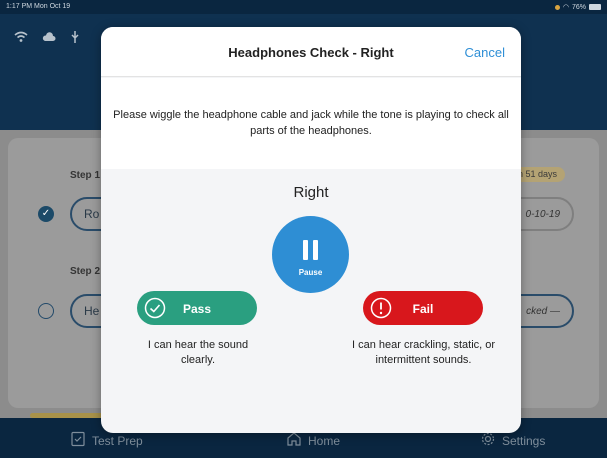 Image resolution: width=607 pixels, height=458 pixels. I want to click on tab-home: Home, so click(313, 440).